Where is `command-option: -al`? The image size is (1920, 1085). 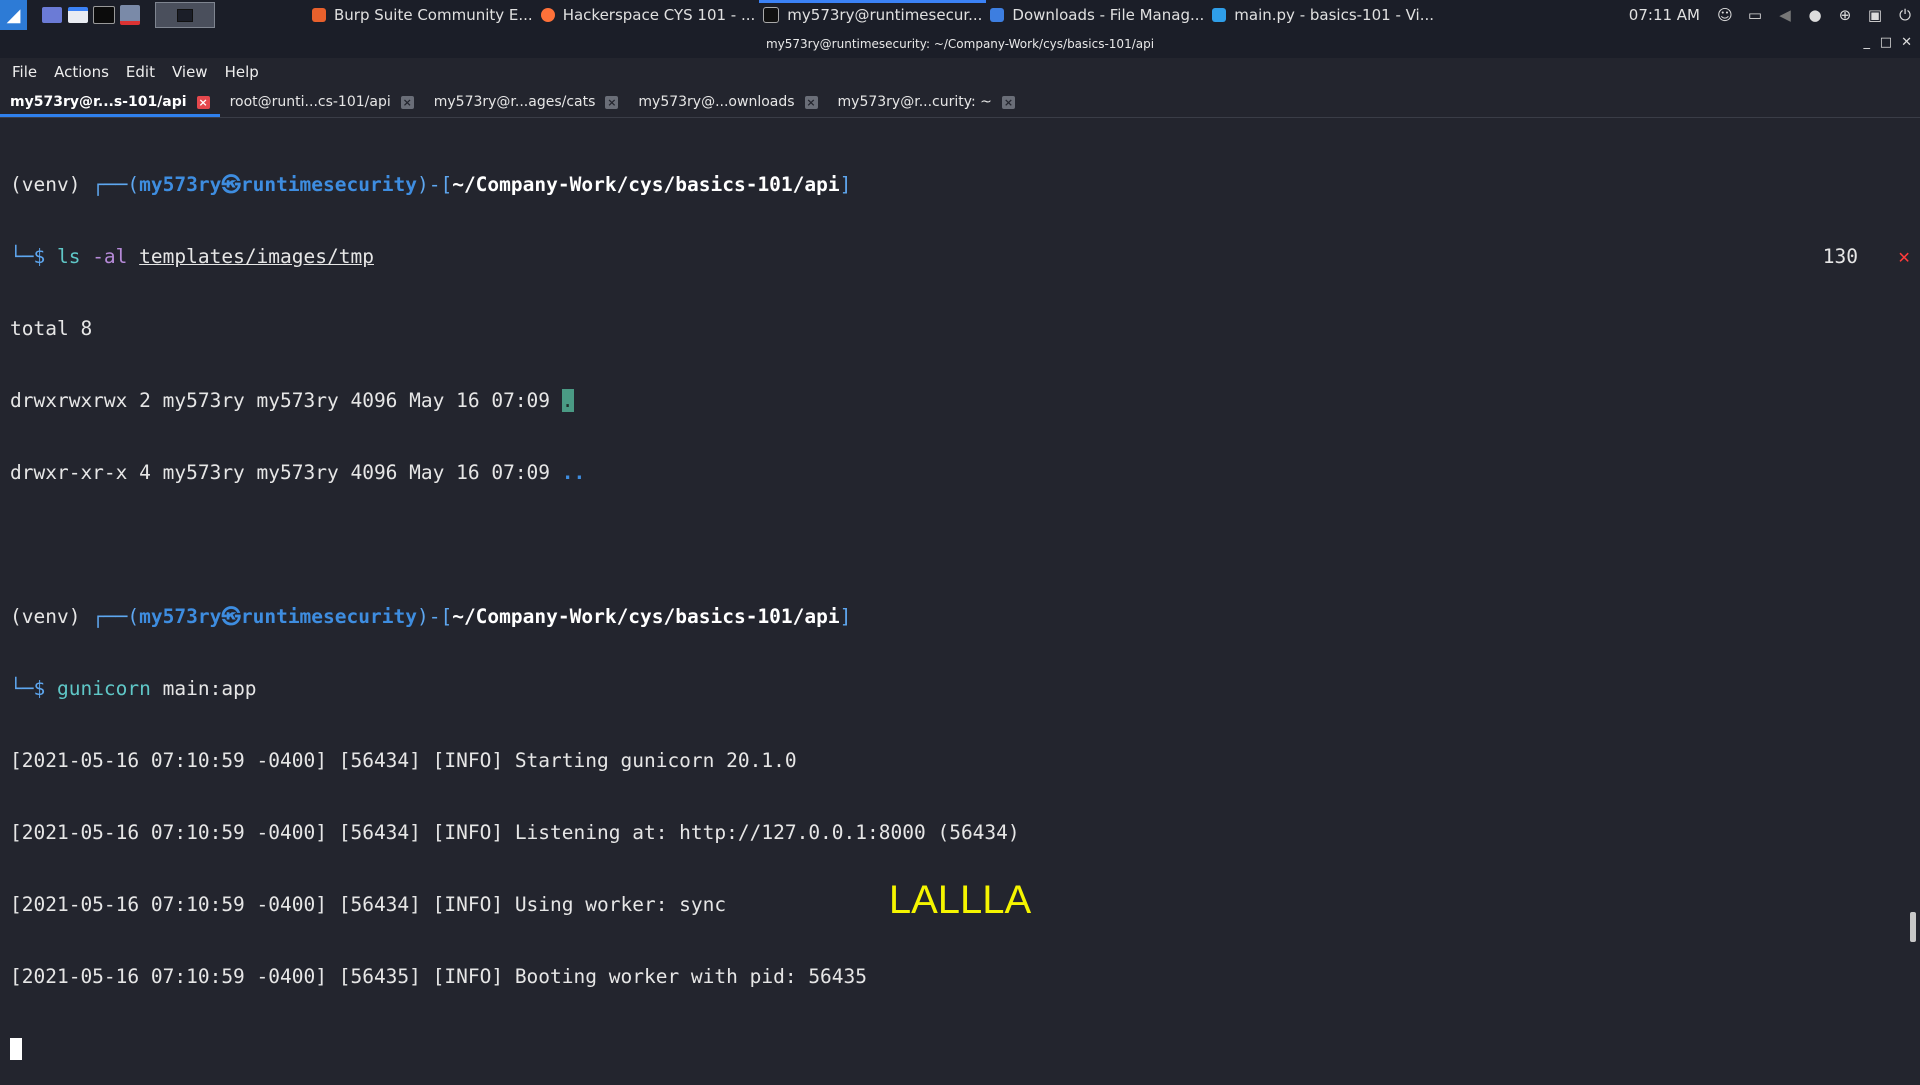
command-option: -al is located at coordinates (110, 256).